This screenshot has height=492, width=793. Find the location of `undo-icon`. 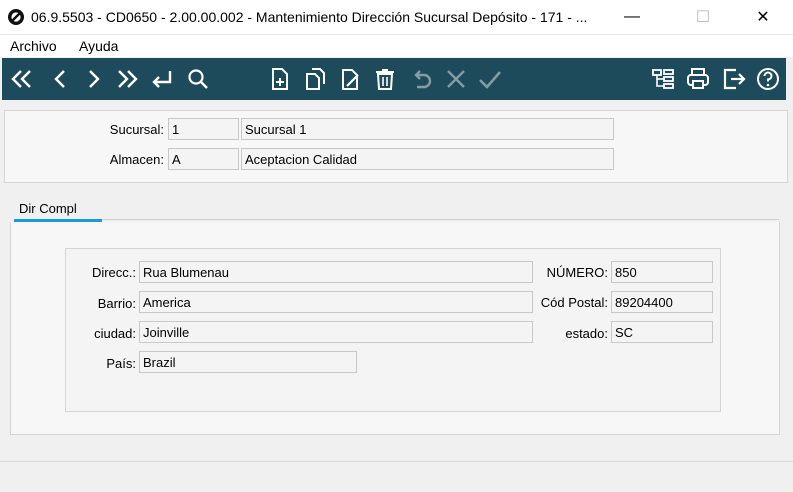

undo-icon is located at coordinates (421, 79).